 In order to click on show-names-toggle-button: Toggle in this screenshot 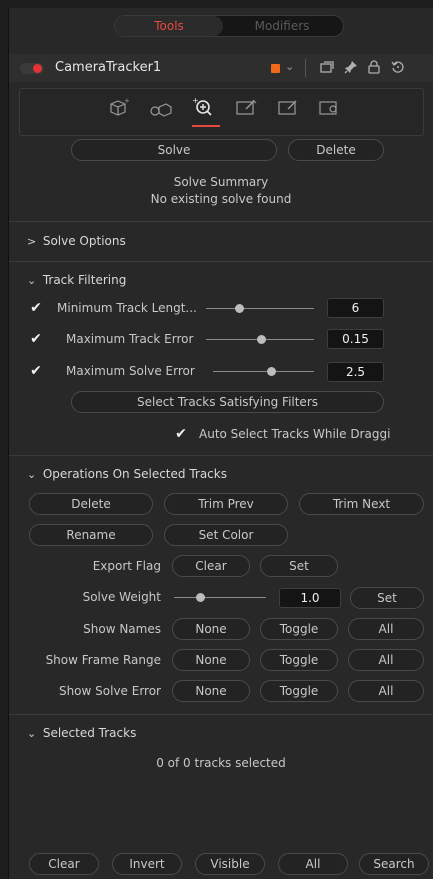, I will do `click(299, 629)`.